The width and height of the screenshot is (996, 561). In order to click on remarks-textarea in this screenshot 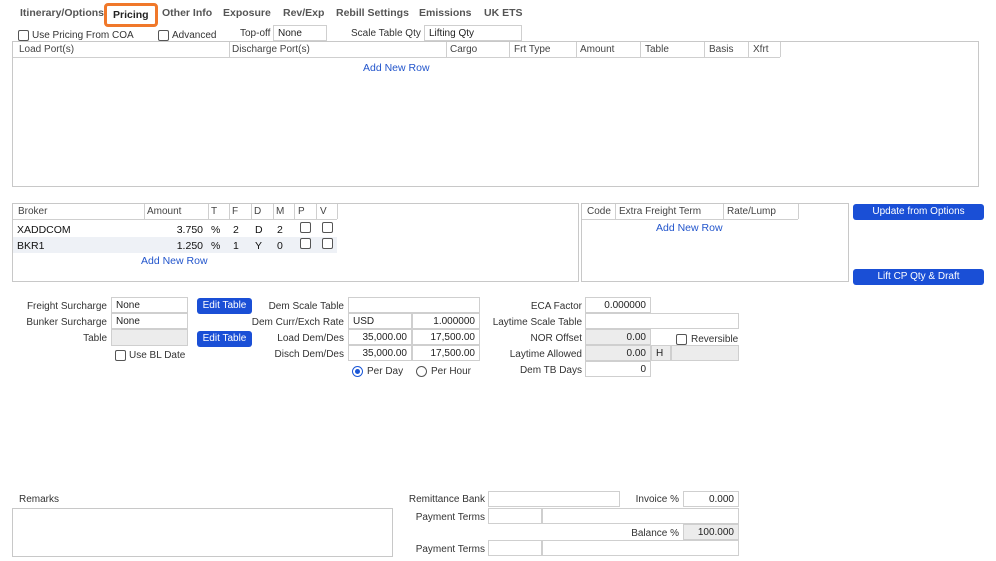, I will do `click(202, 532)`.